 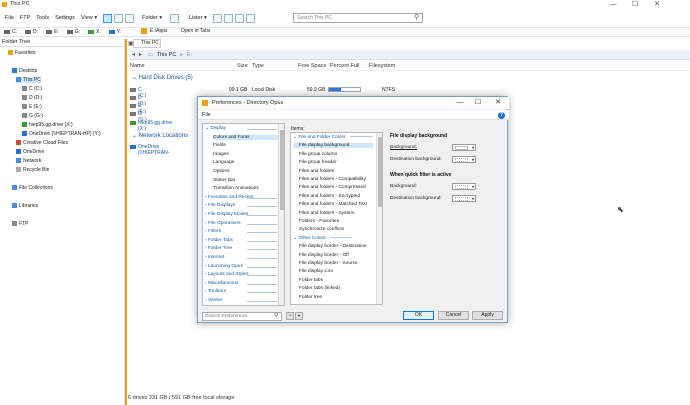 I want to click on tree-item-ftp: FTP, so click(x=20, y=224).